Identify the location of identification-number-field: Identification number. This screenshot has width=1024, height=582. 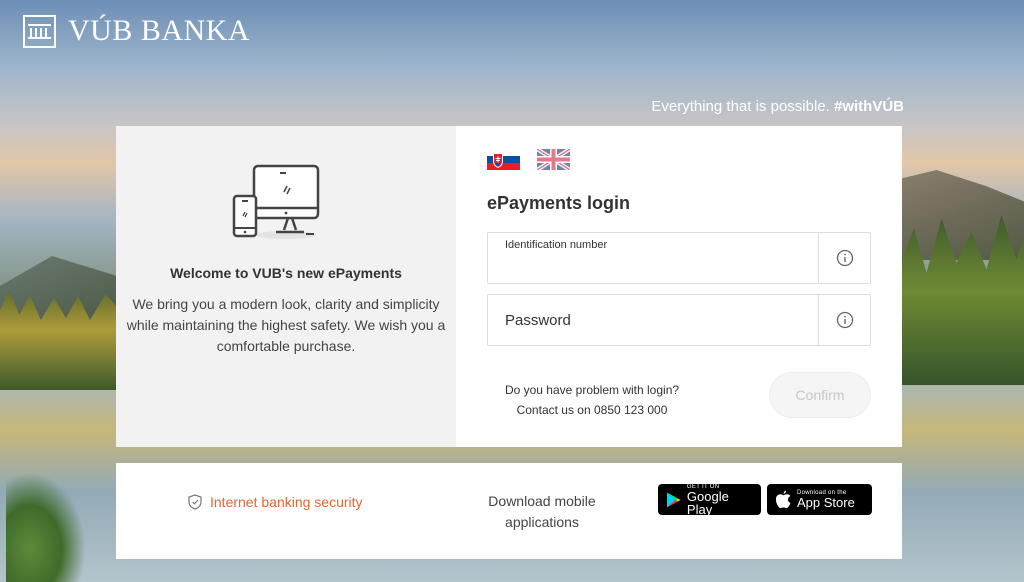
(679, 258).